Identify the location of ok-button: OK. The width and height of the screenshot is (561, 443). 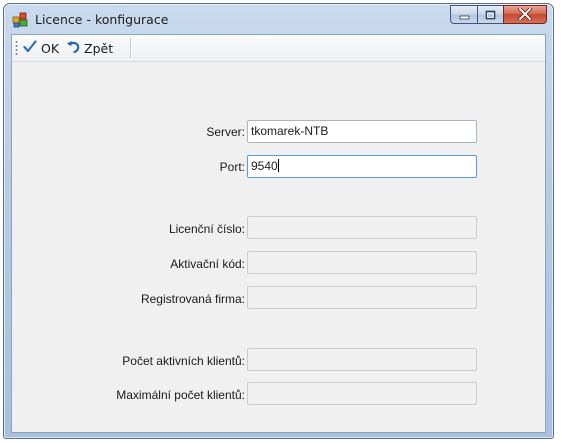
(41, 48).